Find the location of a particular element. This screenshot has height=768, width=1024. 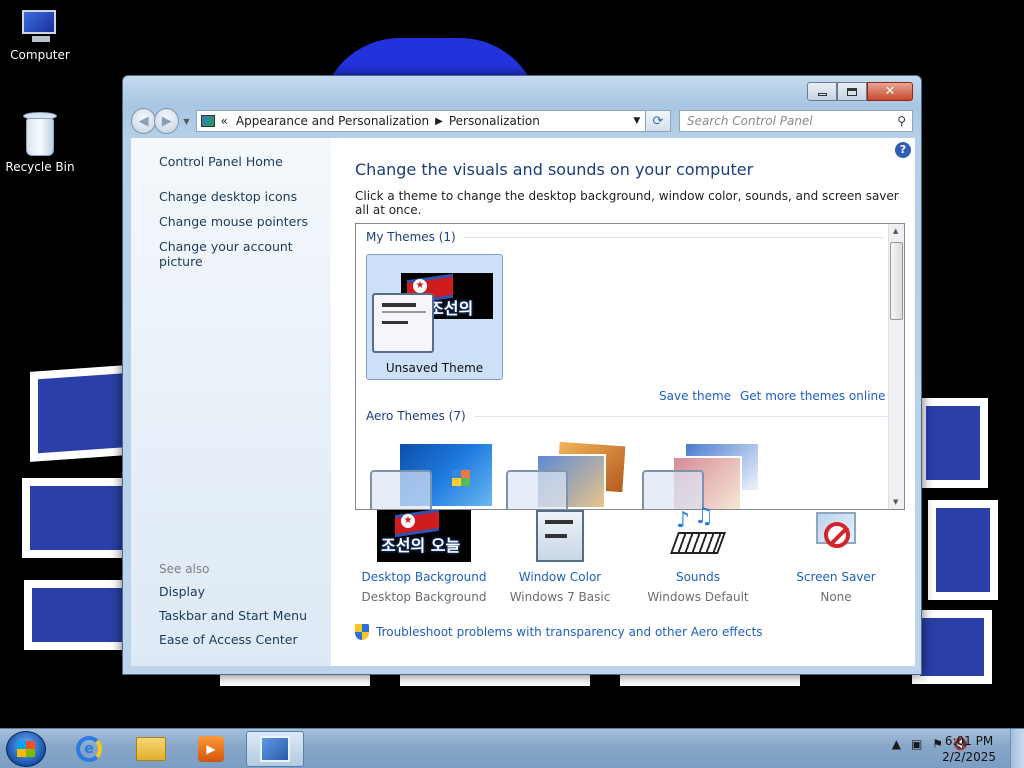

screen-saver-value: None is located at coordinates (836, 597).